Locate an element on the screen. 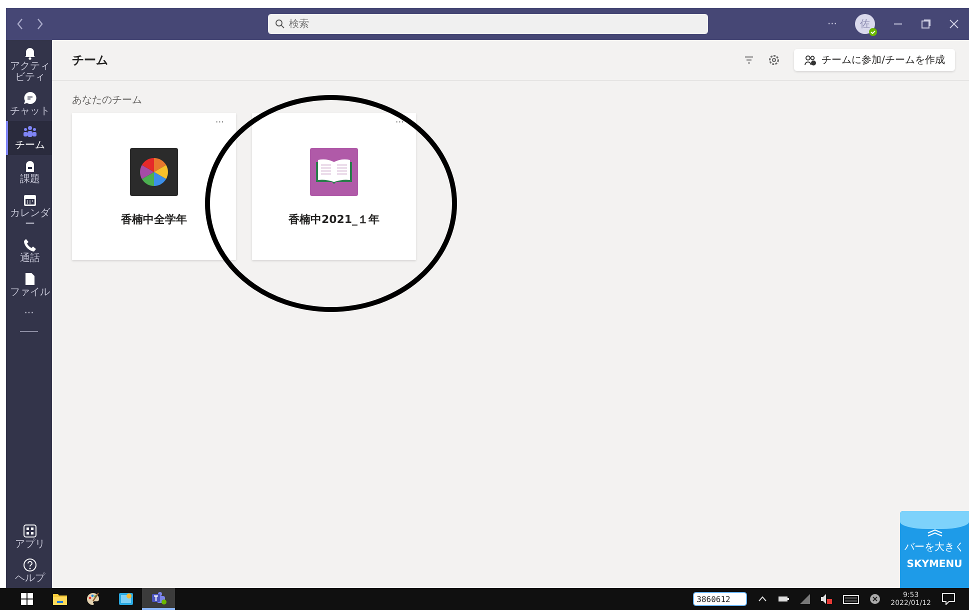 The width and height of the screenshot is (969, 610). palette-icon is located at coordinates (93, 599).